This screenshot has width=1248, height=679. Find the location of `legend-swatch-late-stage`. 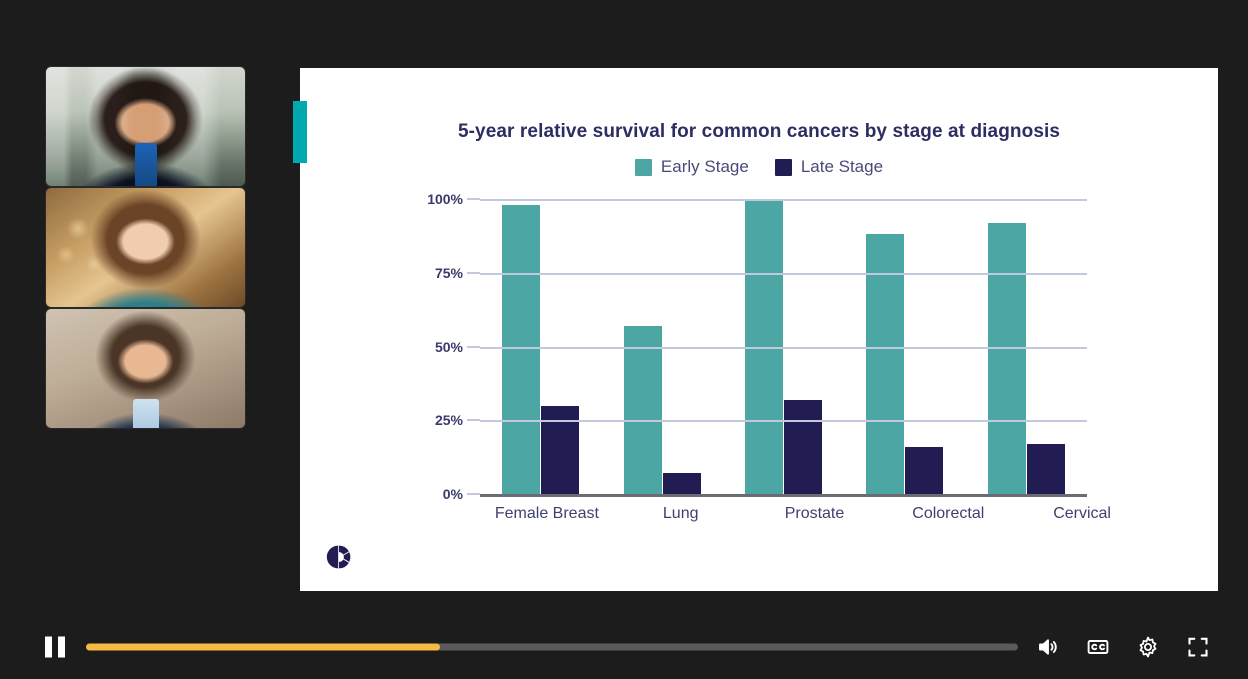

legend-swatch-late-stage is located at coordinates (783, 167).